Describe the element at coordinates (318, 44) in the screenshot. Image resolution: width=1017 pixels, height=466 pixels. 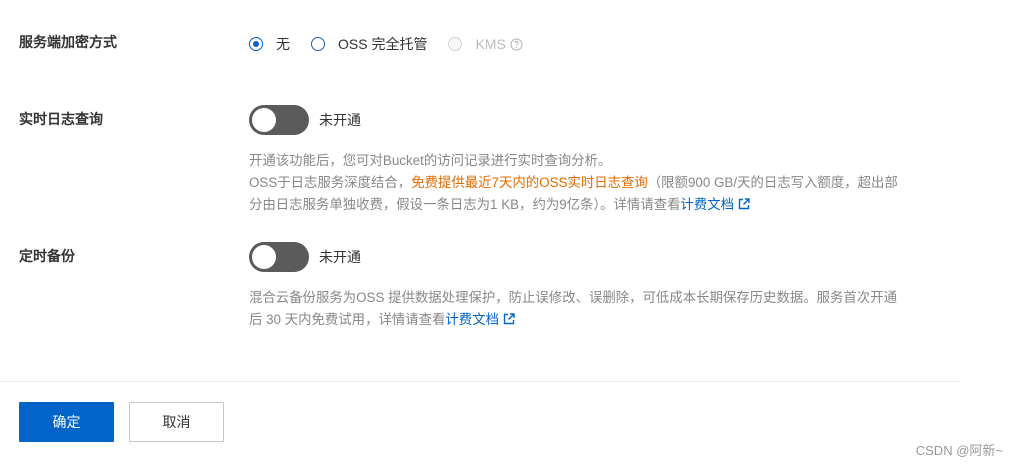
I see `radio-oss-managed-circle` at that location.